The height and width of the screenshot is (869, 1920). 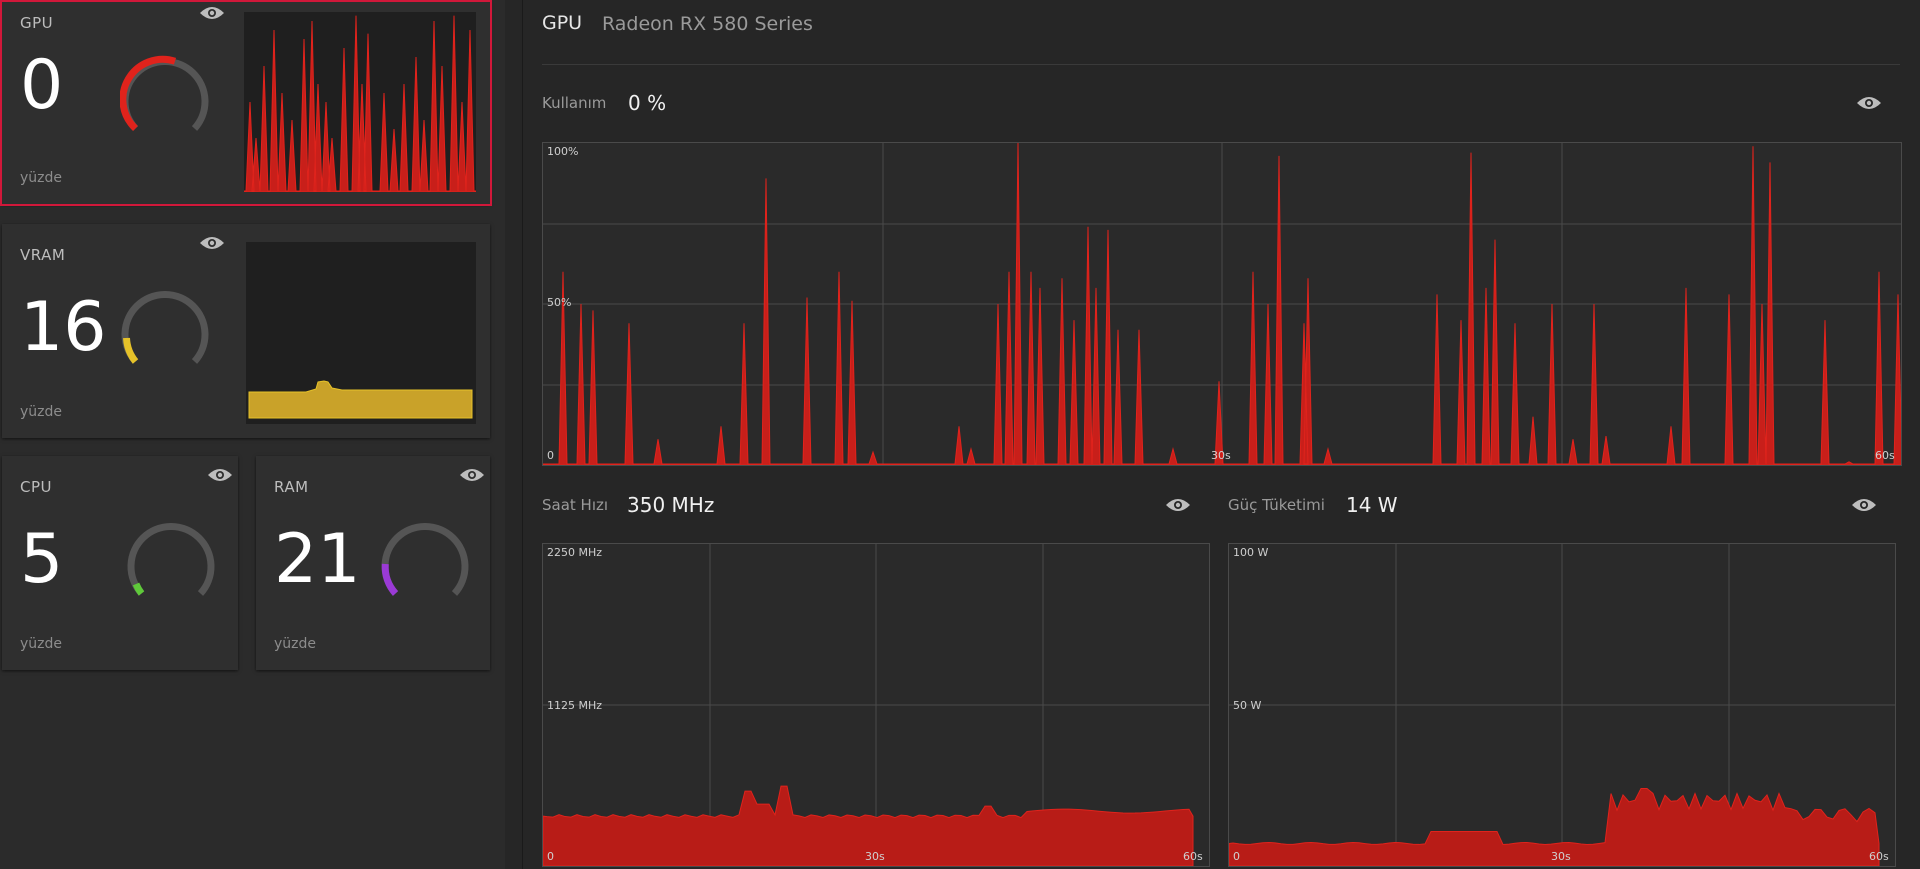 I want to click on clock-chart: 2250 MHz 1125 MHz 0 30s 60s, so click(x=876, y=705).